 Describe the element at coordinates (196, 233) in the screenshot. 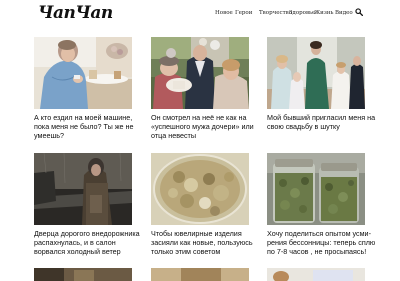

I see `article-title-line: Чтобы ювелирные изделия` at that location.